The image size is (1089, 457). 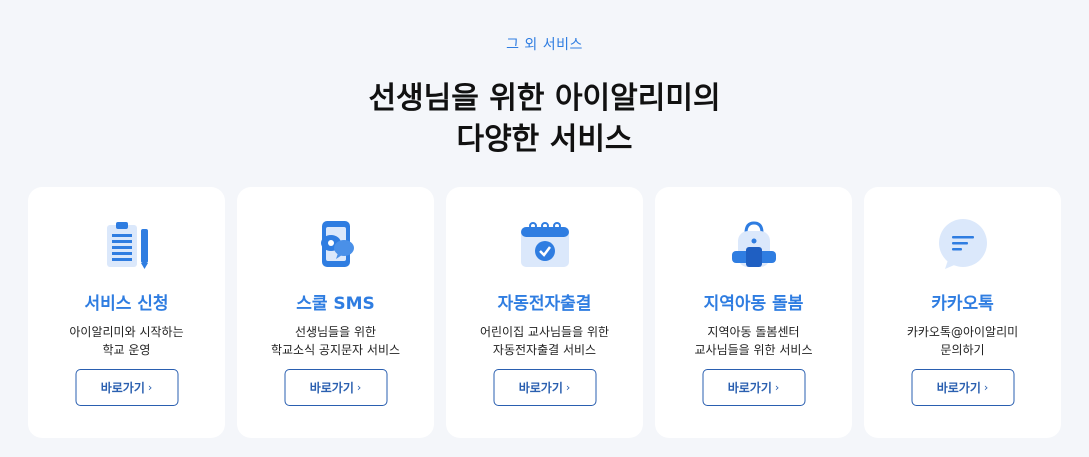 I want to click on card-description-line1: 지역아동 돌봄센터, so click(x=753, y=332).